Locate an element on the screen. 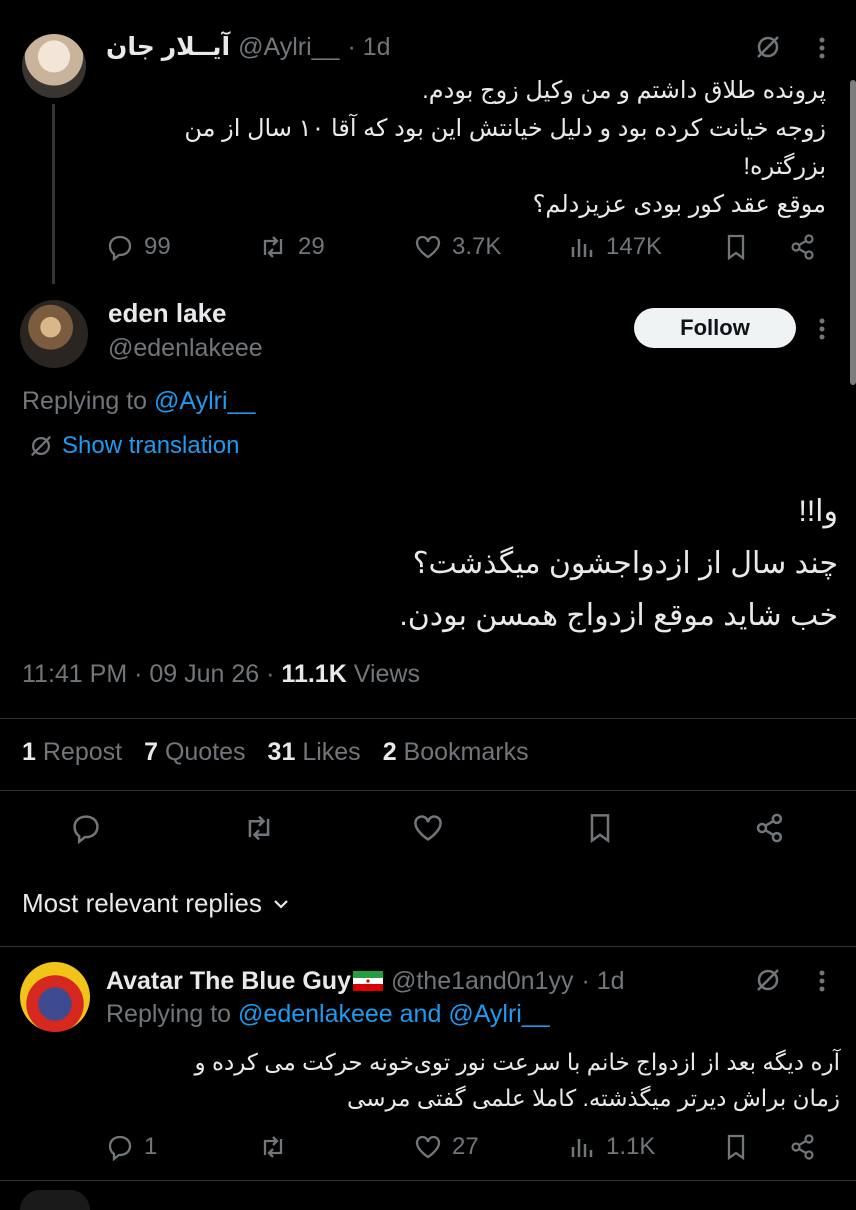 The image size is (856, 1210). repost-button is located at coordinates (273, 1147).